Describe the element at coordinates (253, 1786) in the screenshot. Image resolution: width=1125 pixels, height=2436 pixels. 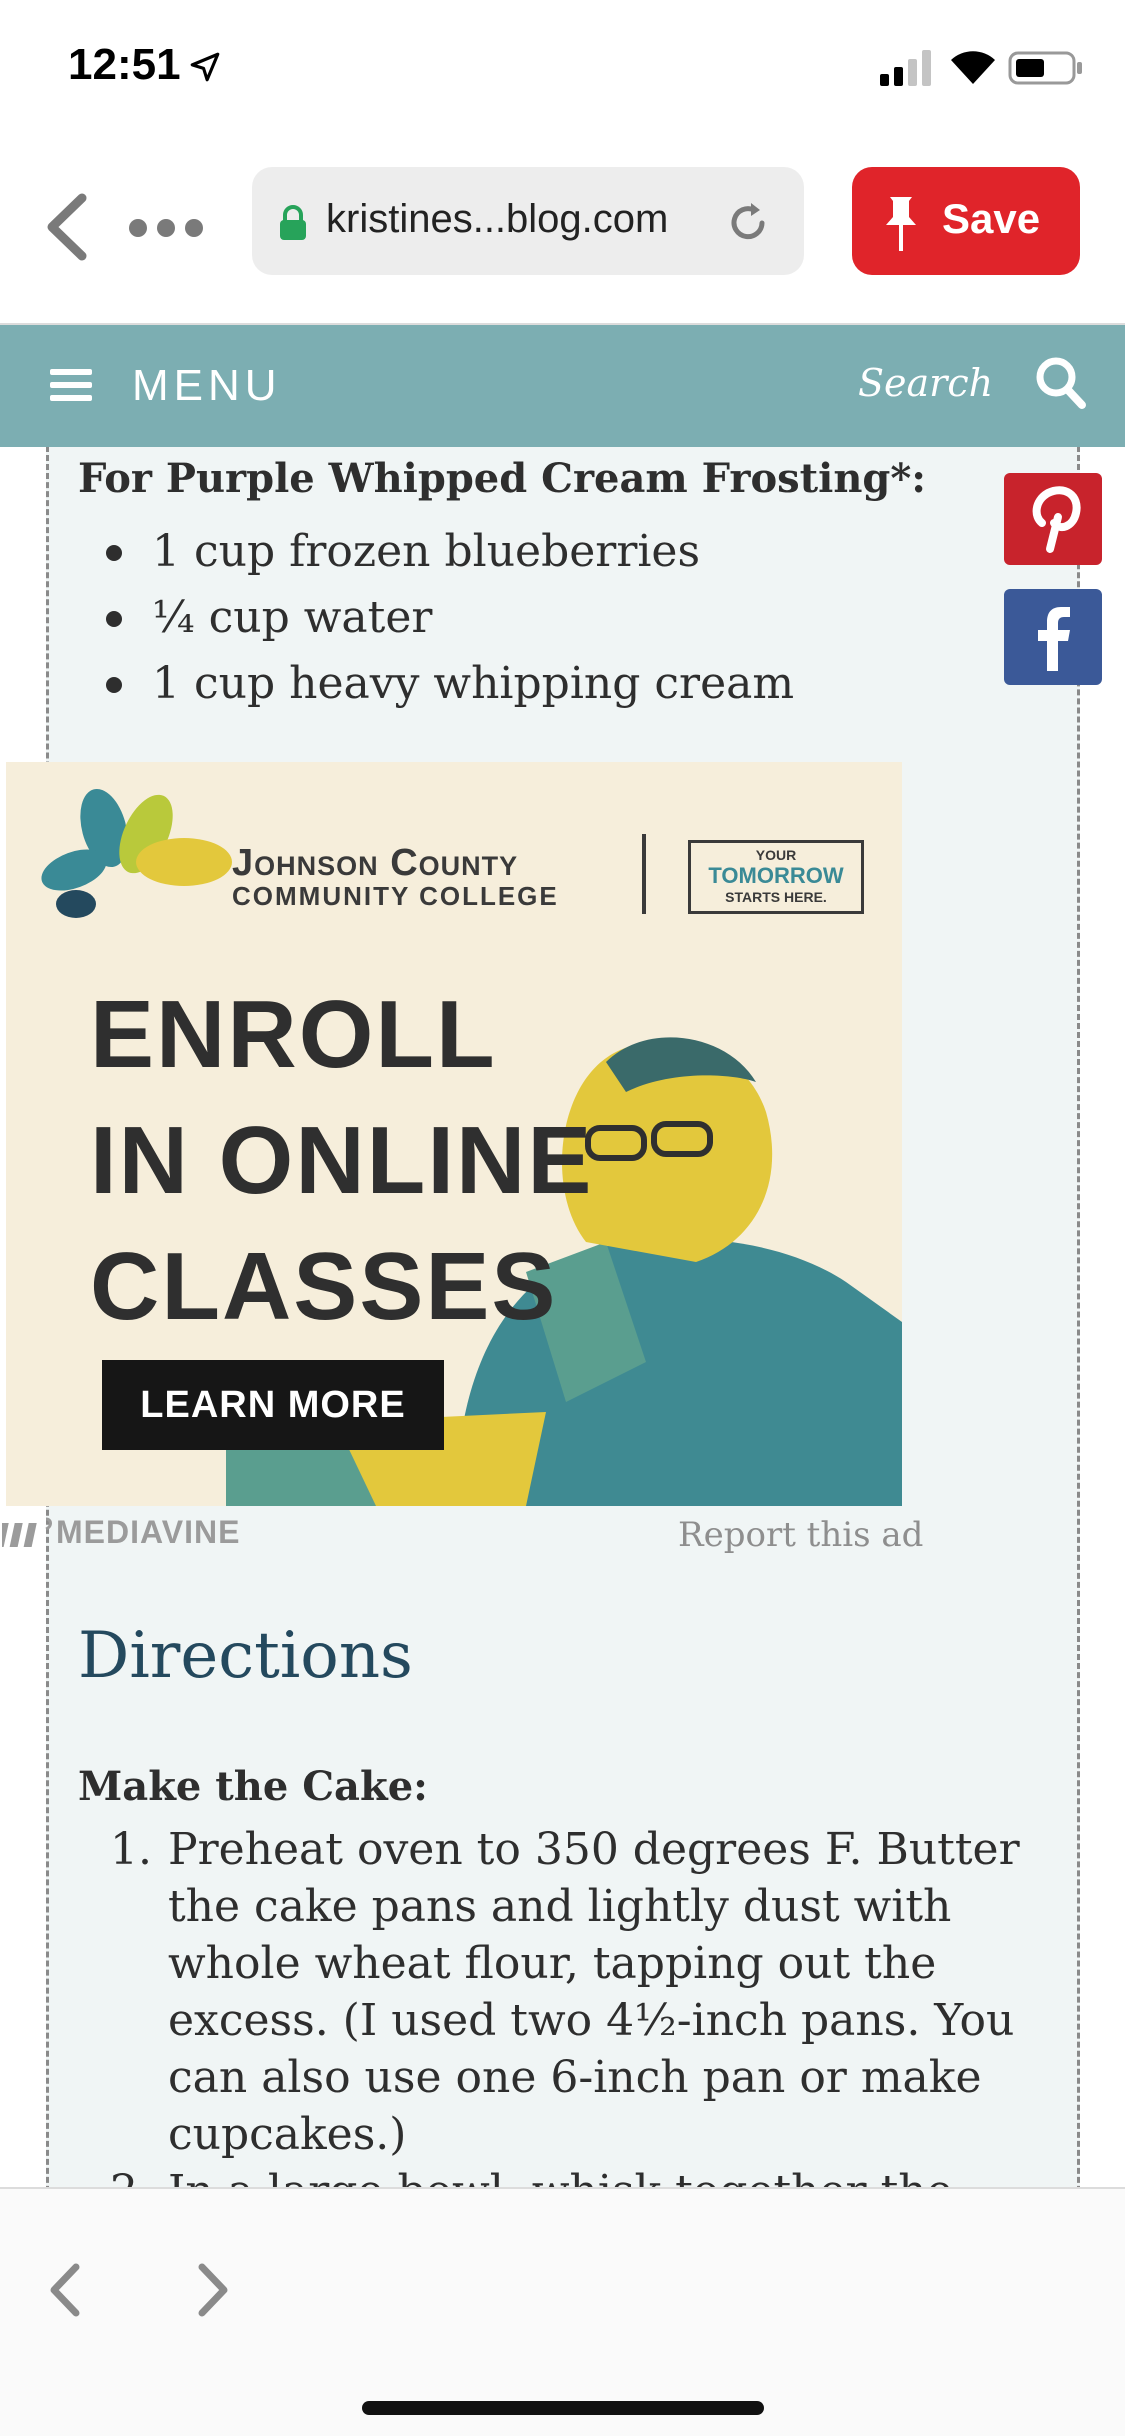
I see `make-the-cake-subheading: Make the Cake:` at that location.